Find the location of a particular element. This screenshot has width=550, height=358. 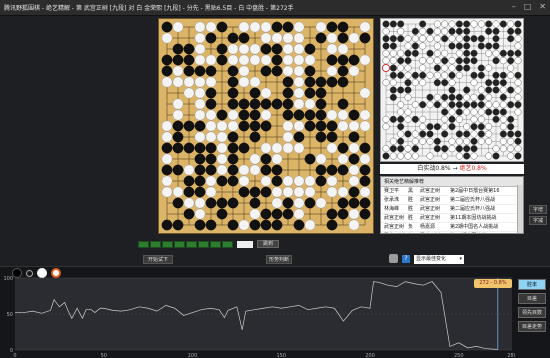

close-button: ✕ is located at coordinates (542, 7).